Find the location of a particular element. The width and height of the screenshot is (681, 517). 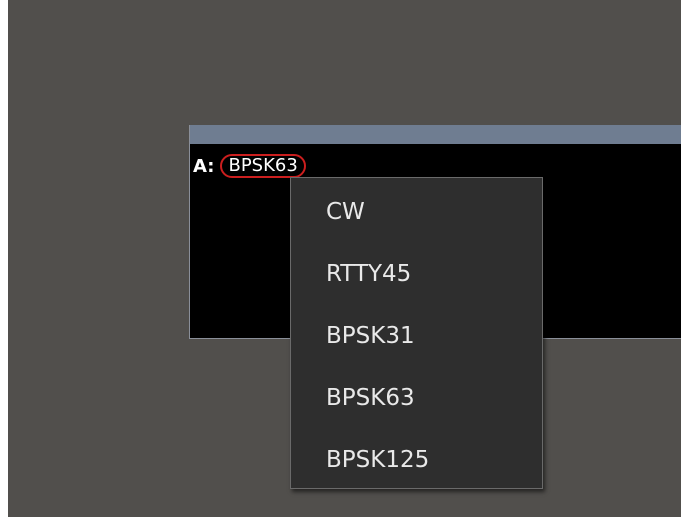

menu-item-bpsk31: BPSK31 is located at coordinates (416, 336).